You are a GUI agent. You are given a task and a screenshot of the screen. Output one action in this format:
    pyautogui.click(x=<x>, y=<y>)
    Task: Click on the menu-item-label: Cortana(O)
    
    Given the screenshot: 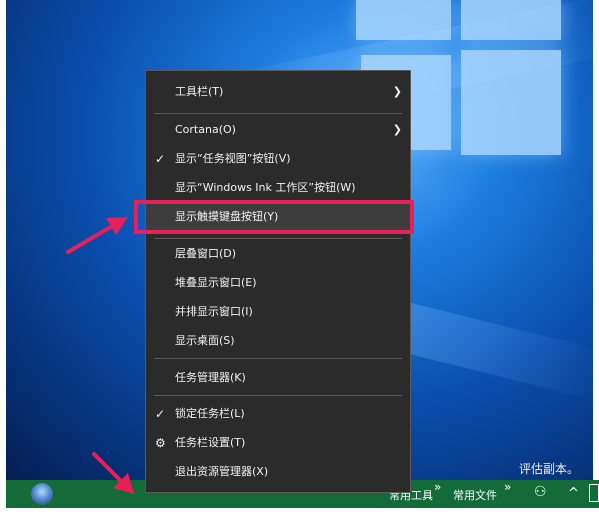 What is the action you would take?
    pyautogui.click(x=205, y=129)
    